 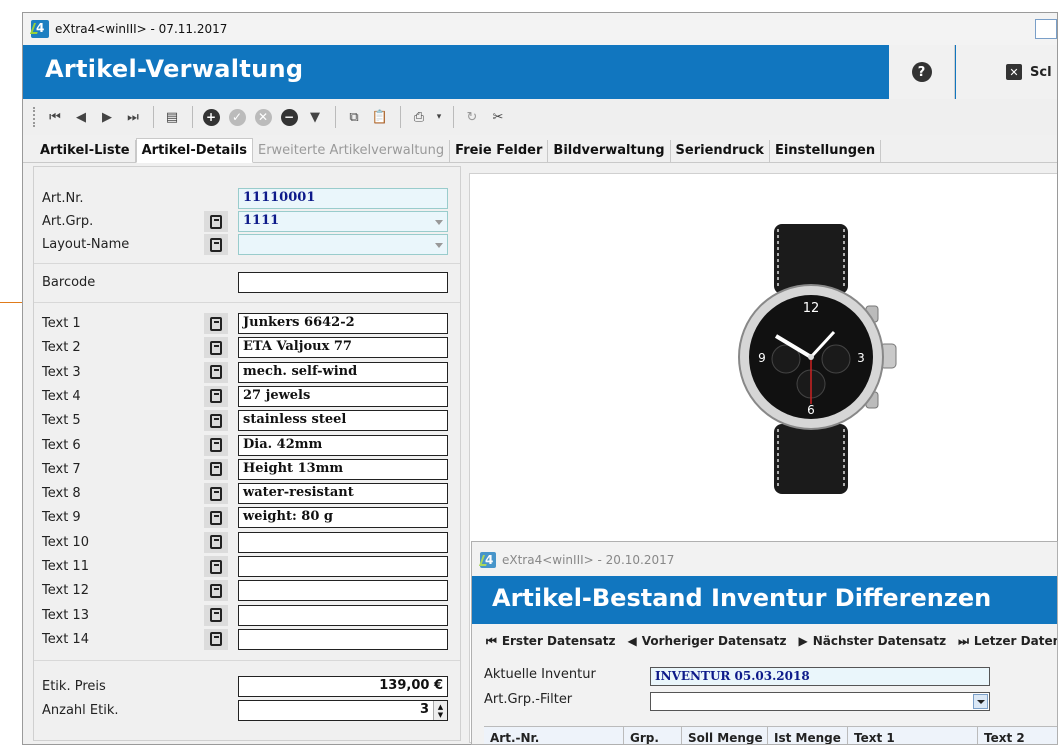 What do you see at coordinates (980, 701) in the screenshot?
I see `chevron-down-icon` at bounding box center [980, 701].